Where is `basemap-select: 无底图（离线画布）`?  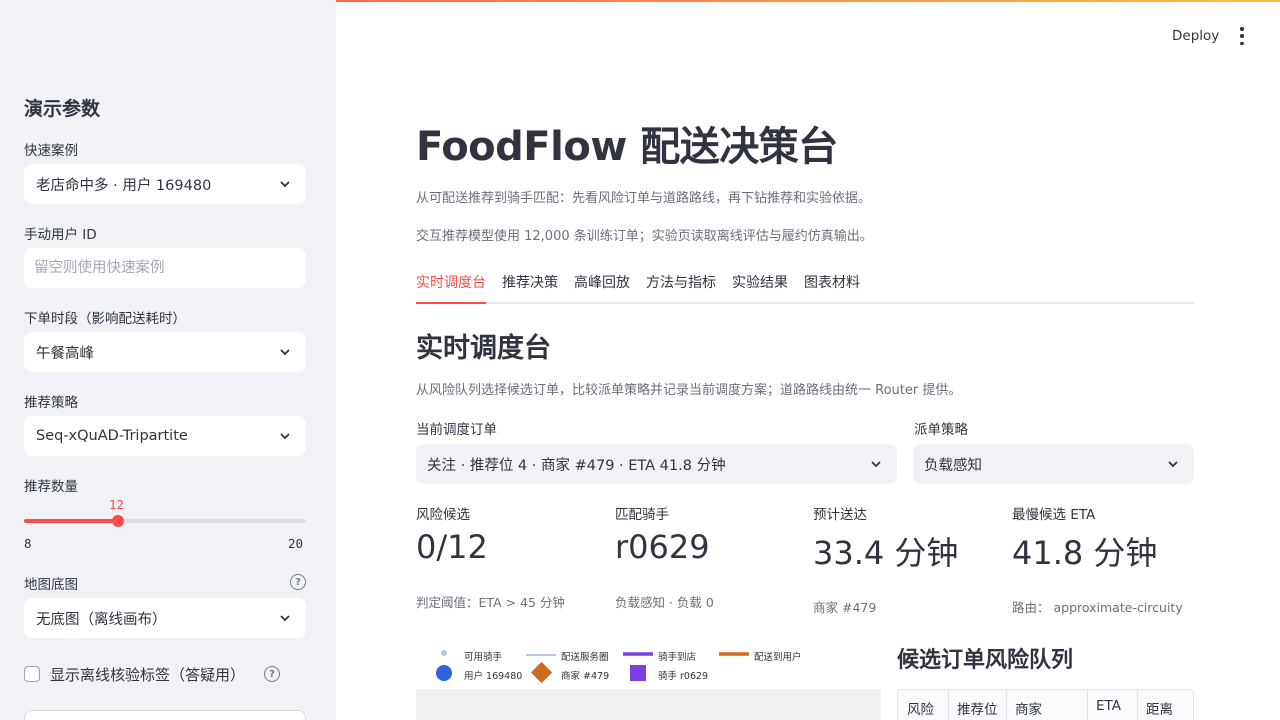 basemap-select: 无底图（离线画布） is located at coordinates (165, 618).